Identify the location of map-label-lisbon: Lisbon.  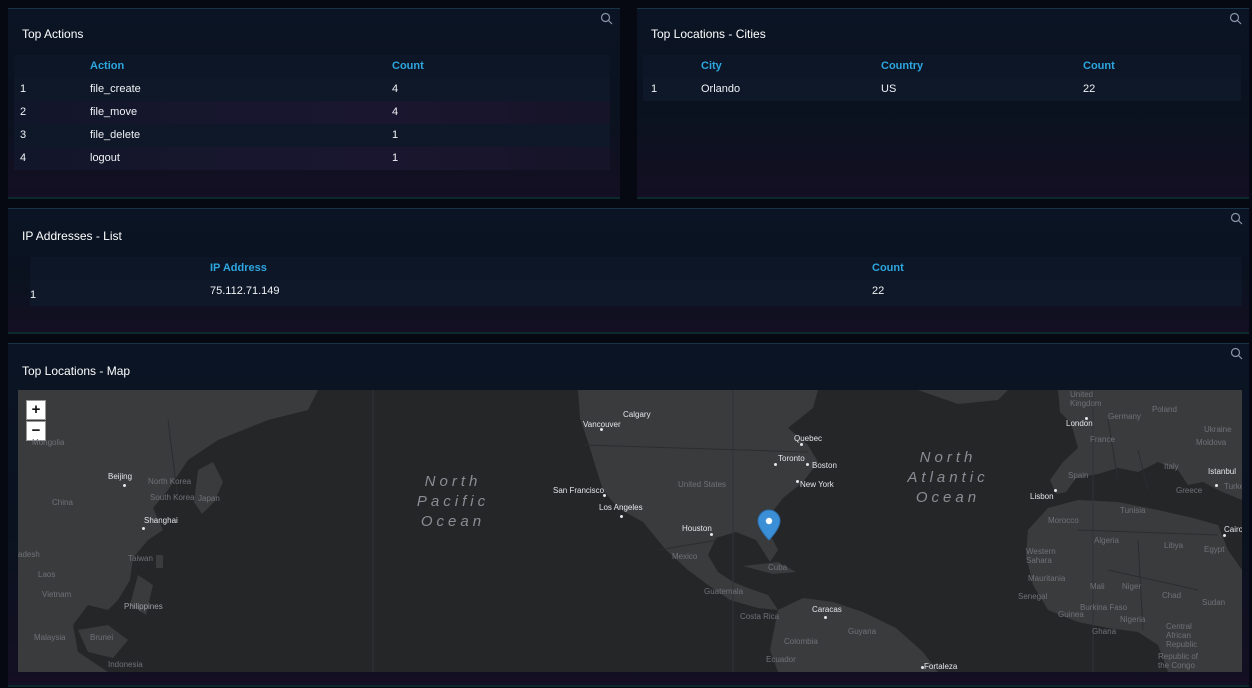
(1042, 496).